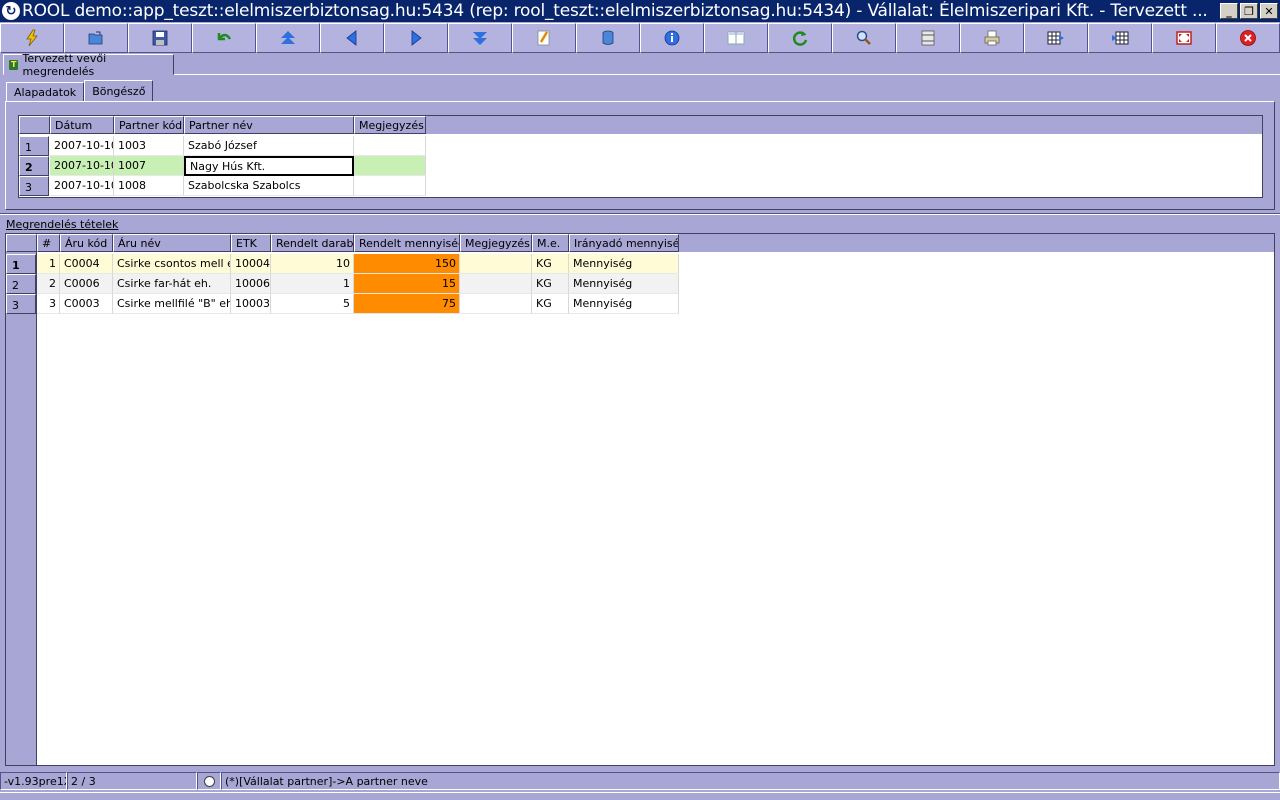 The width and height of the screenshot is (1280, 800). What do you see at coordinates (45, 92) in the screenshot?
I see `tab-alapadatok: Alapadatok` at bounding box center [45, 92].